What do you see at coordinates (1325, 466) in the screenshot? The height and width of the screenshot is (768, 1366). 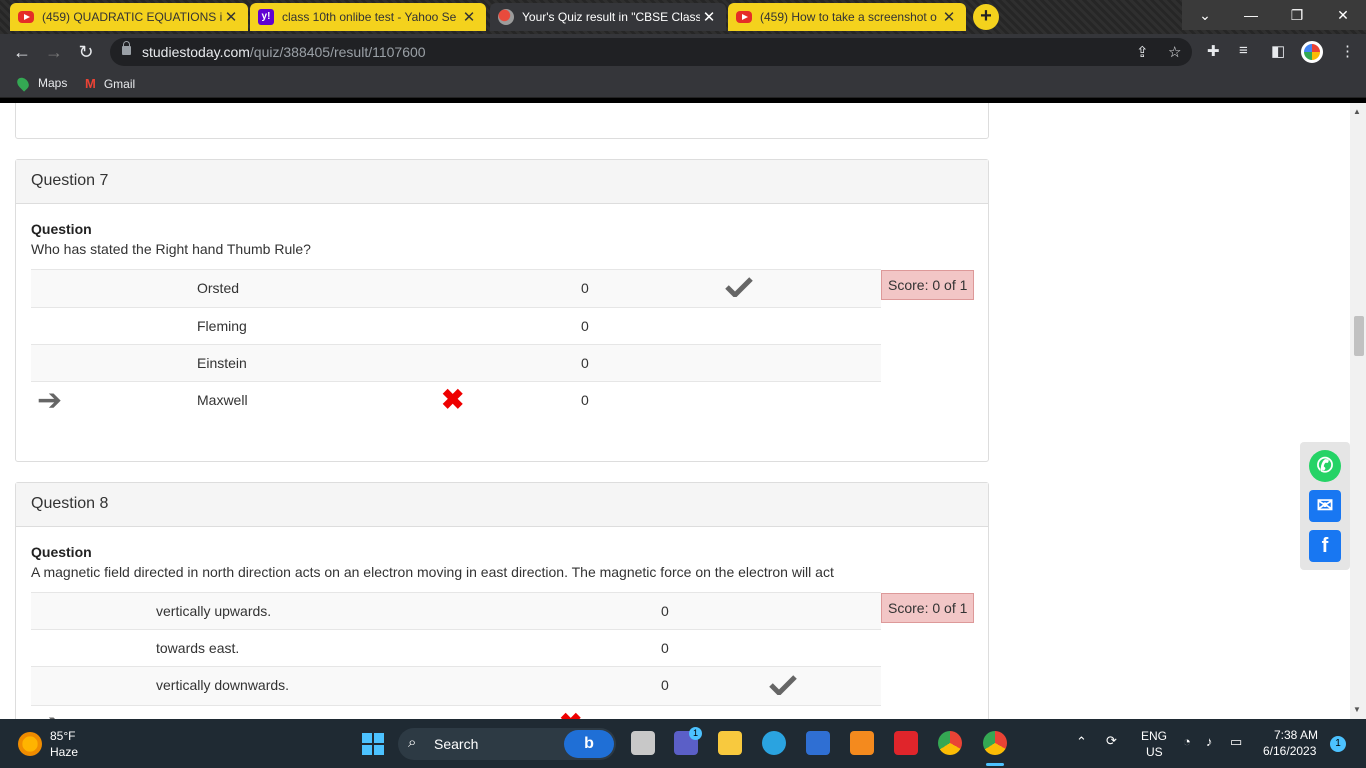 I see `whatsapp-icon: ✆` at bounding box center [1325, 466].